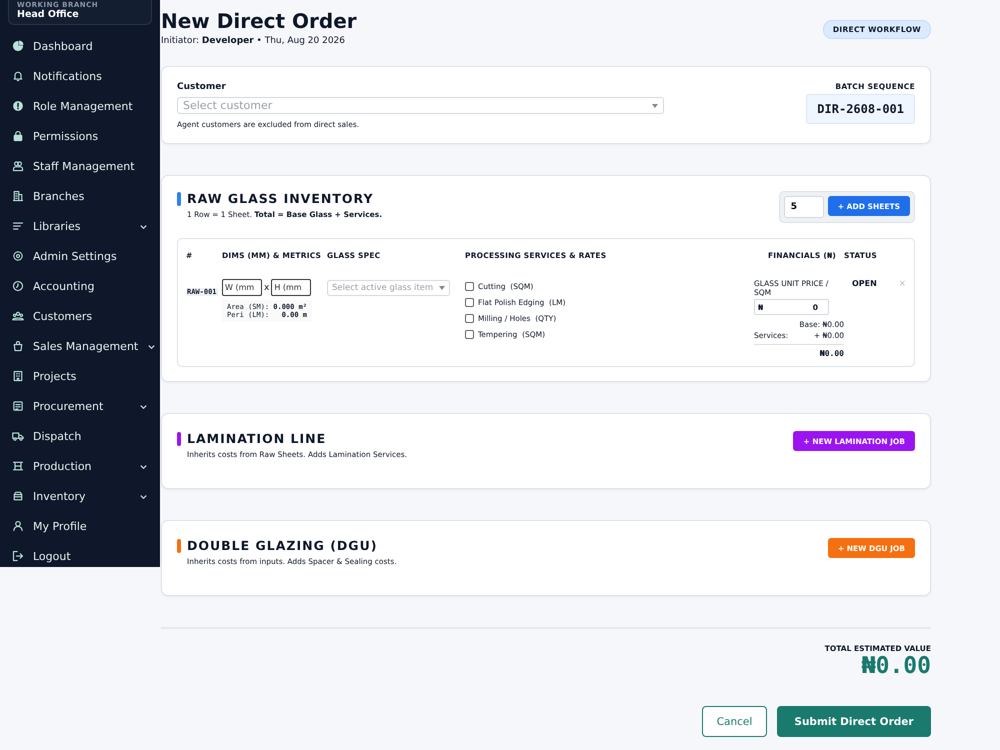 This screenshot has height=750, width=1000. What do you see at coordinates (80, 554) in the screenshot?
I see `sidebar-item: Logout` at bounding box center [80, 554].